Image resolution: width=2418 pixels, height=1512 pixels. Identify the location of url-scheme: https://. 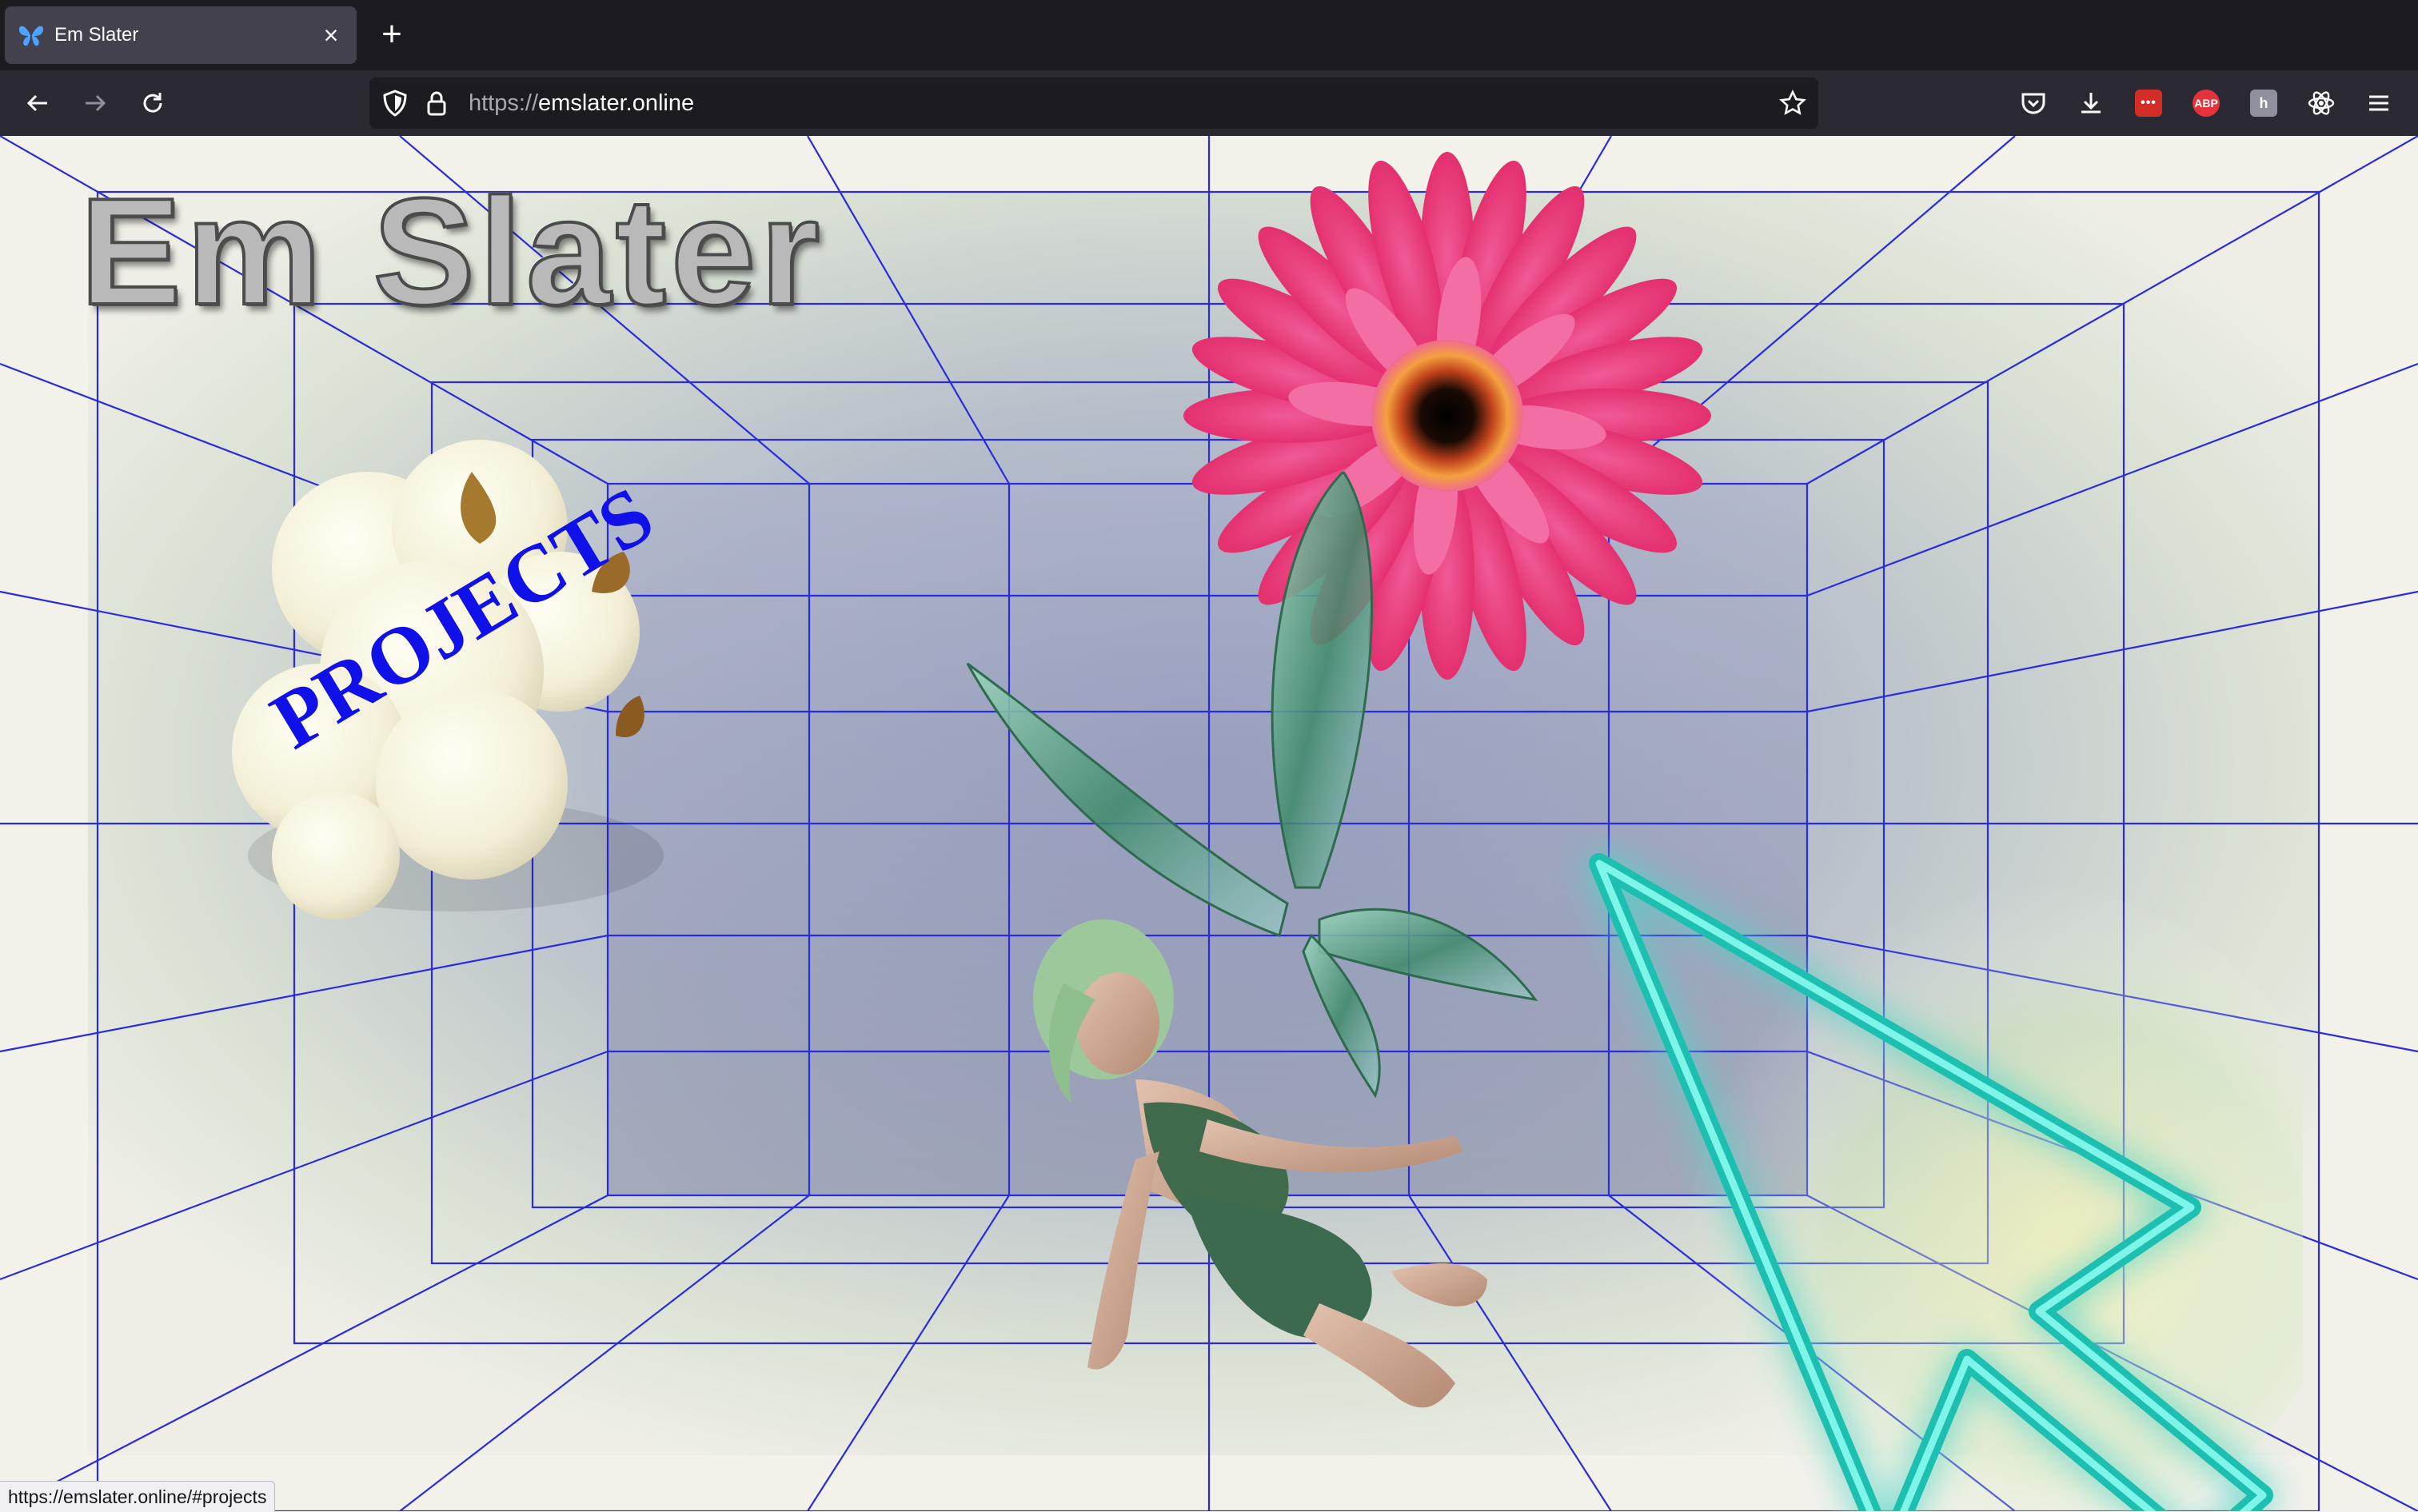
(504, 103).